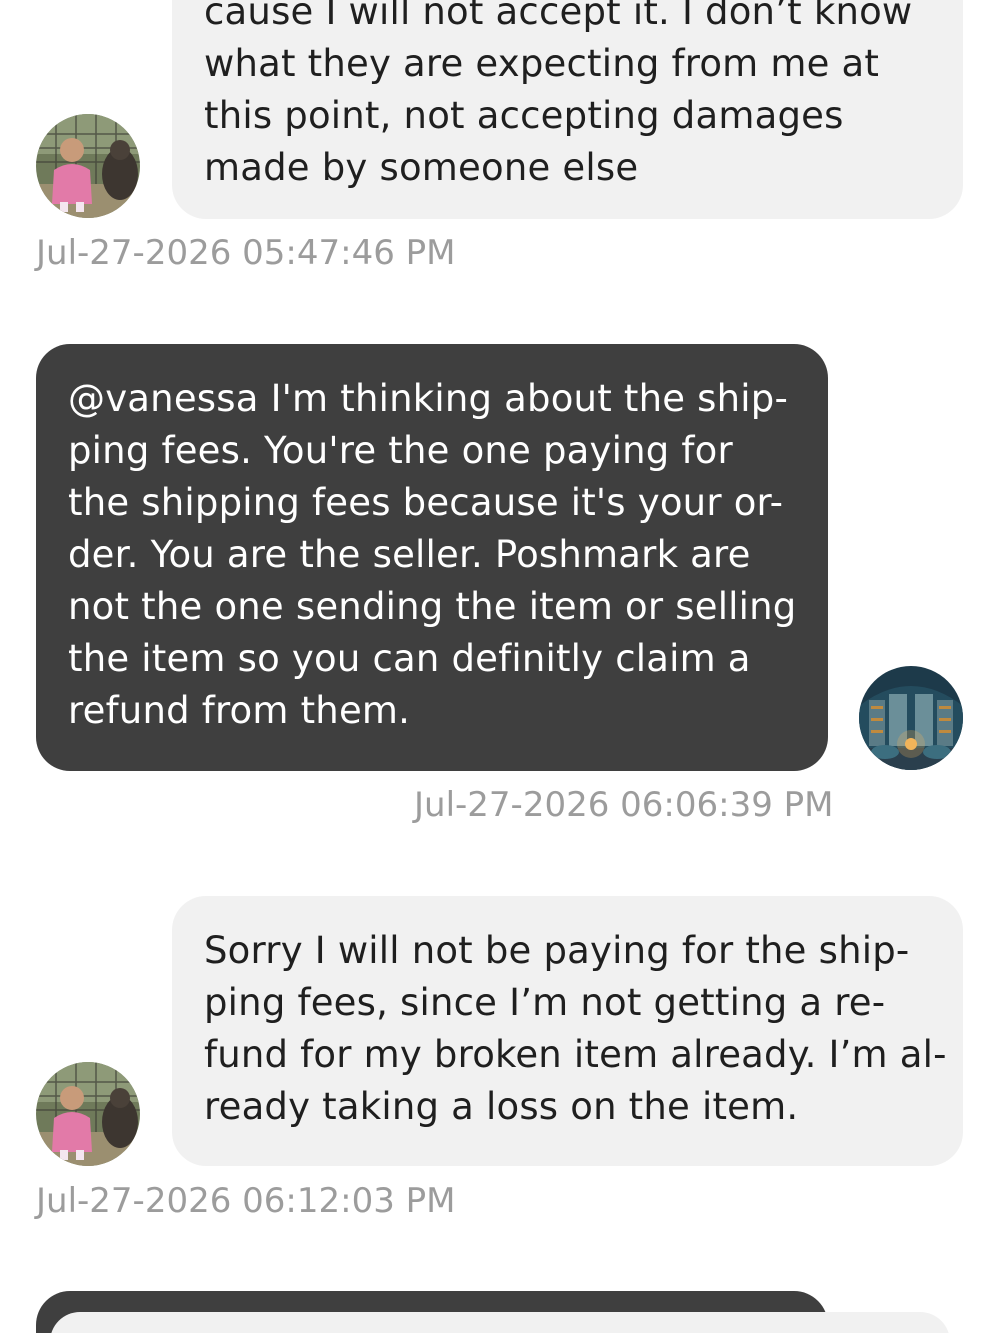  I want to click on message-2-line-4: der. You are the seller. Poshmark are, so click(409, 554).